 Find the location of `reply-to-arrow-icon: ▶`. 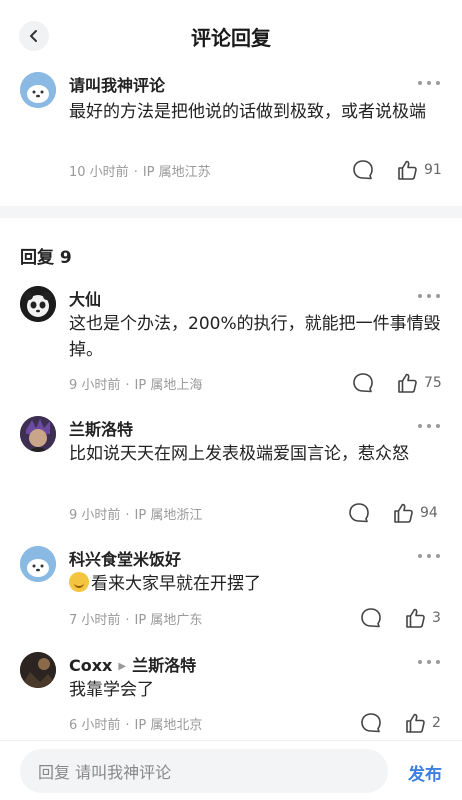

reply-to-arrow-icon: ▶ is located at coordinates (122, 666).